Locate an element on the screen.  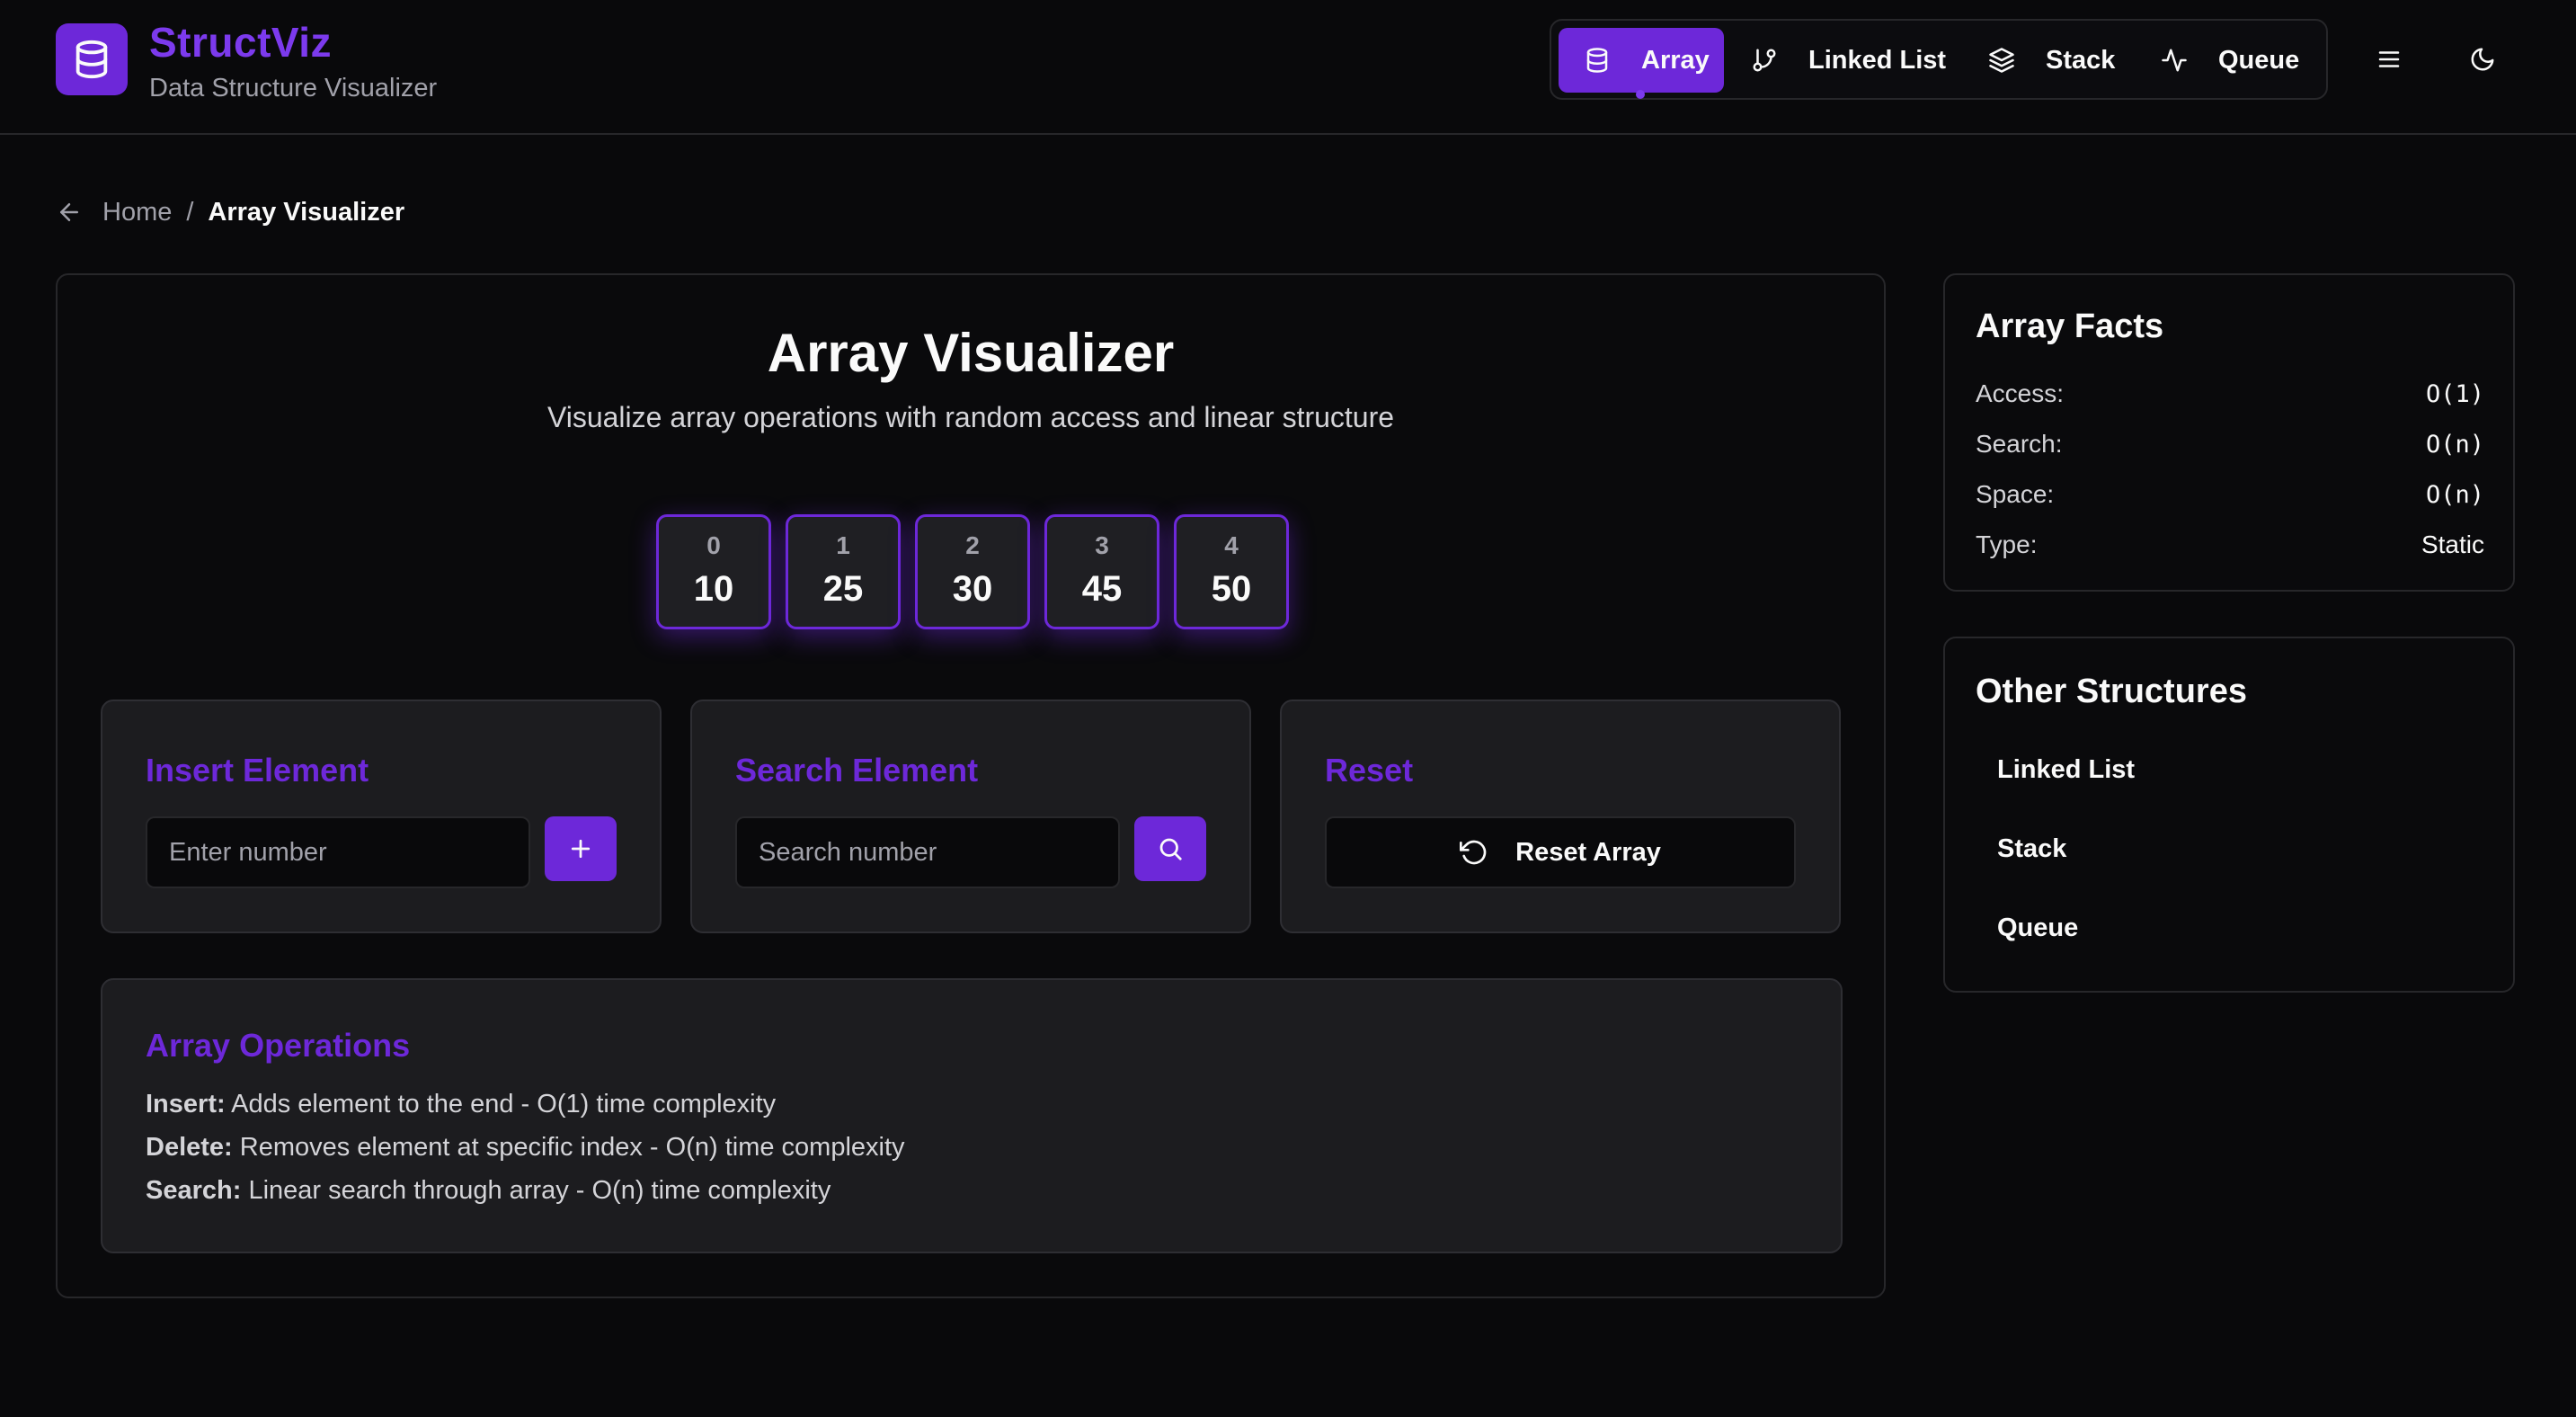
array-cell-index: 3 is located at coordinates (1102, 545).